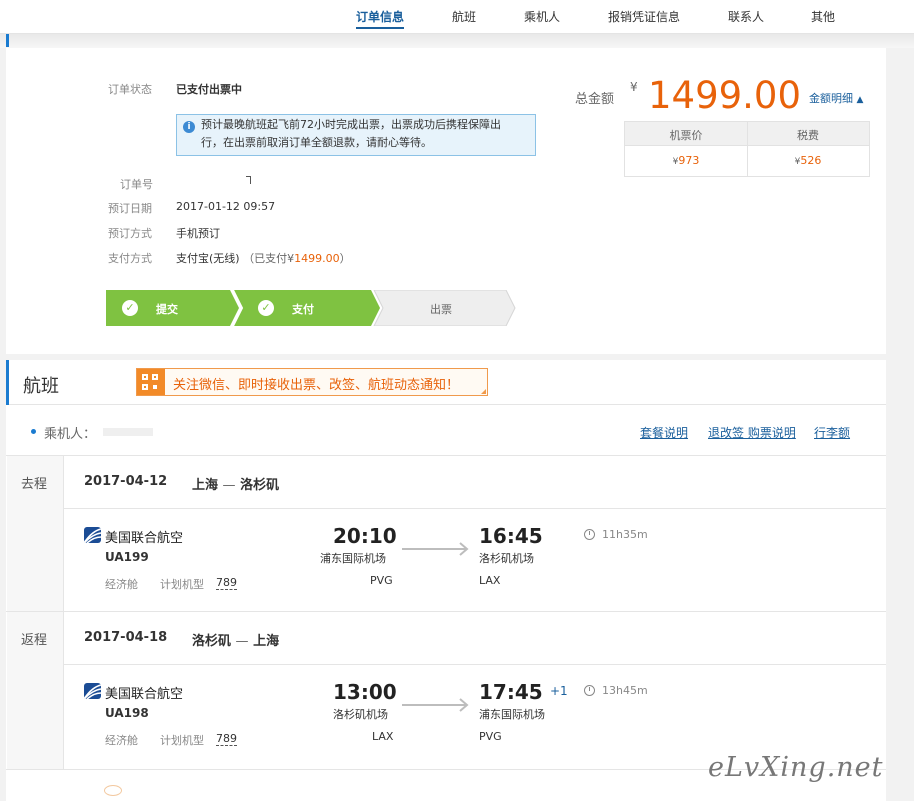 The height and width of the screenshot is (801, 914). I want to click on departure-time: 13:00, so click(365, 692).